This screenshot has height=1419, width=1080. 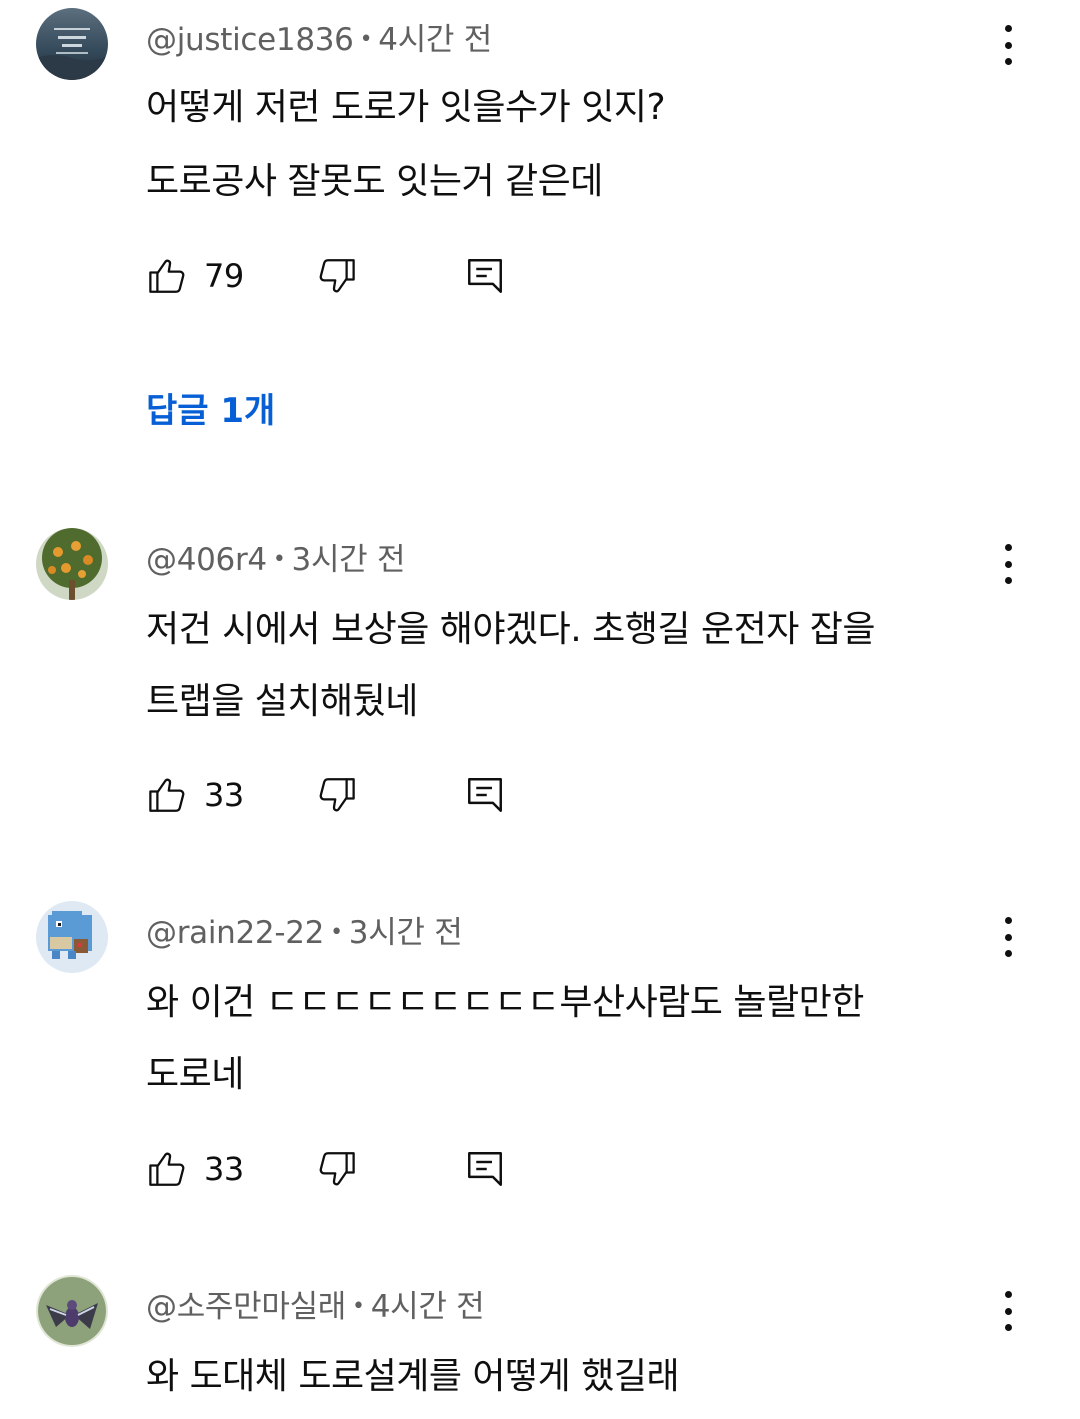 I want to click on comment-author: @justice1836, so click(x=250, y=40).